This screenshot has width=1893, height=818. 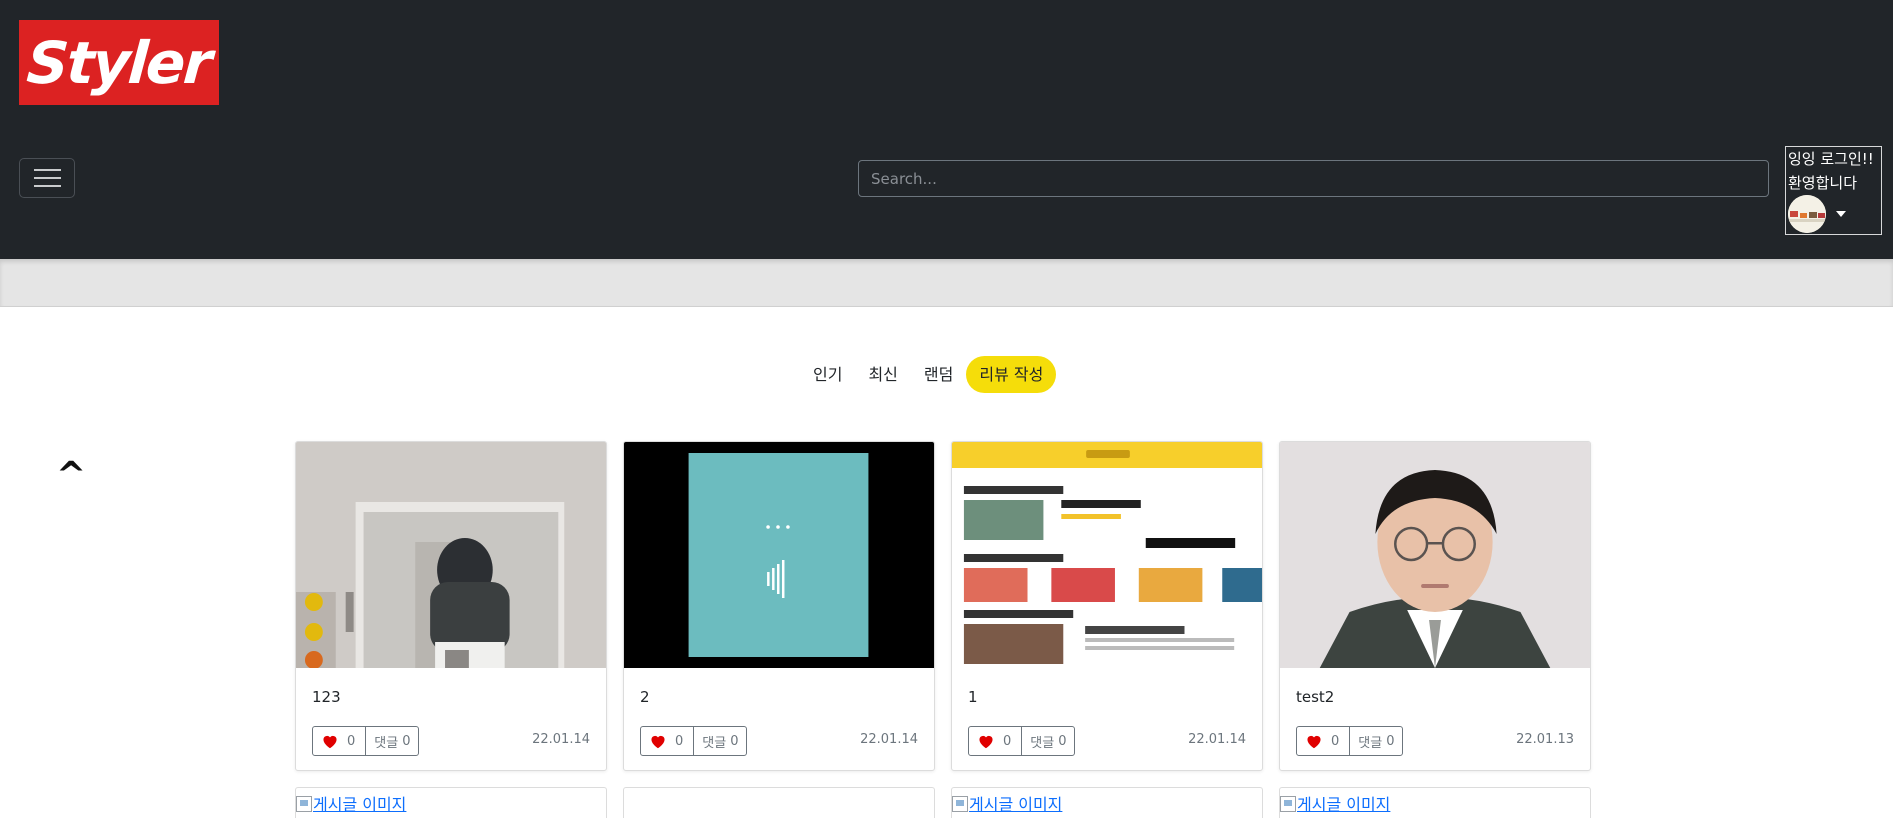 I want to click on post-card: test2 0 댓글 0 22.01.13, so click(x=1435, y=606).